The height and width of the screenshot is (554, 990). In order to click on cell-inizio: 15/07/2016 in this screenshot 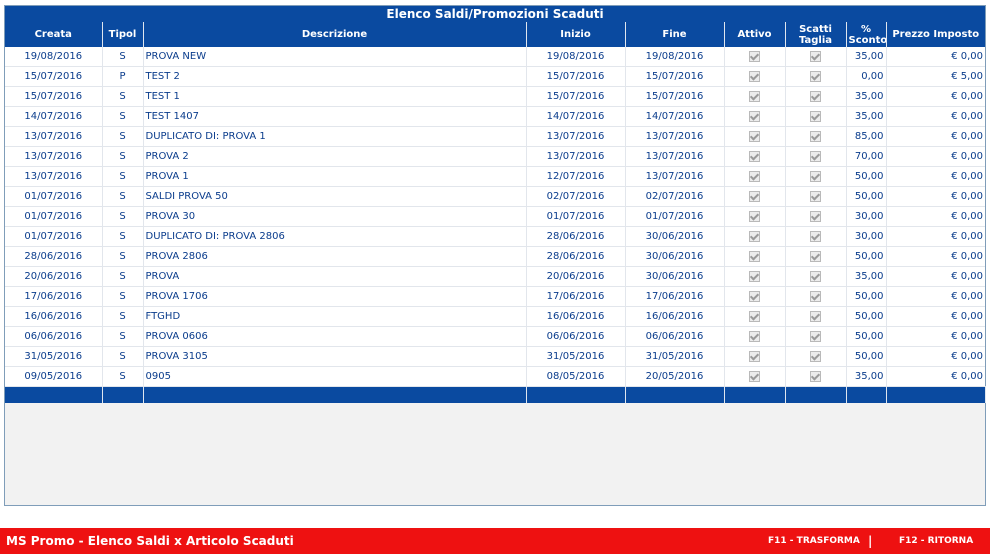, I will do `click(576, 76)`.